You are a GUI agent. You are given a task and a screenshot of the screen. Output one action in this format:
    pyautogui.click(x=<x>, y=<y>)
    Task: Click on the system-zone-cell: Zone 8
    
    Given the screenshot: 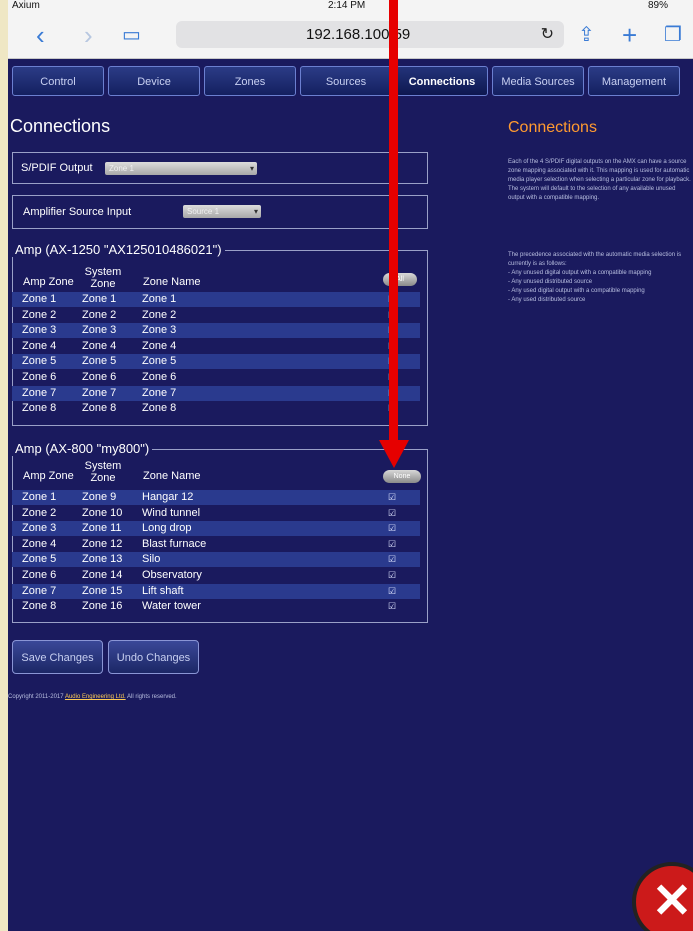 What is the action you would take?
    pyautogui.click(x=99, y=408)
    